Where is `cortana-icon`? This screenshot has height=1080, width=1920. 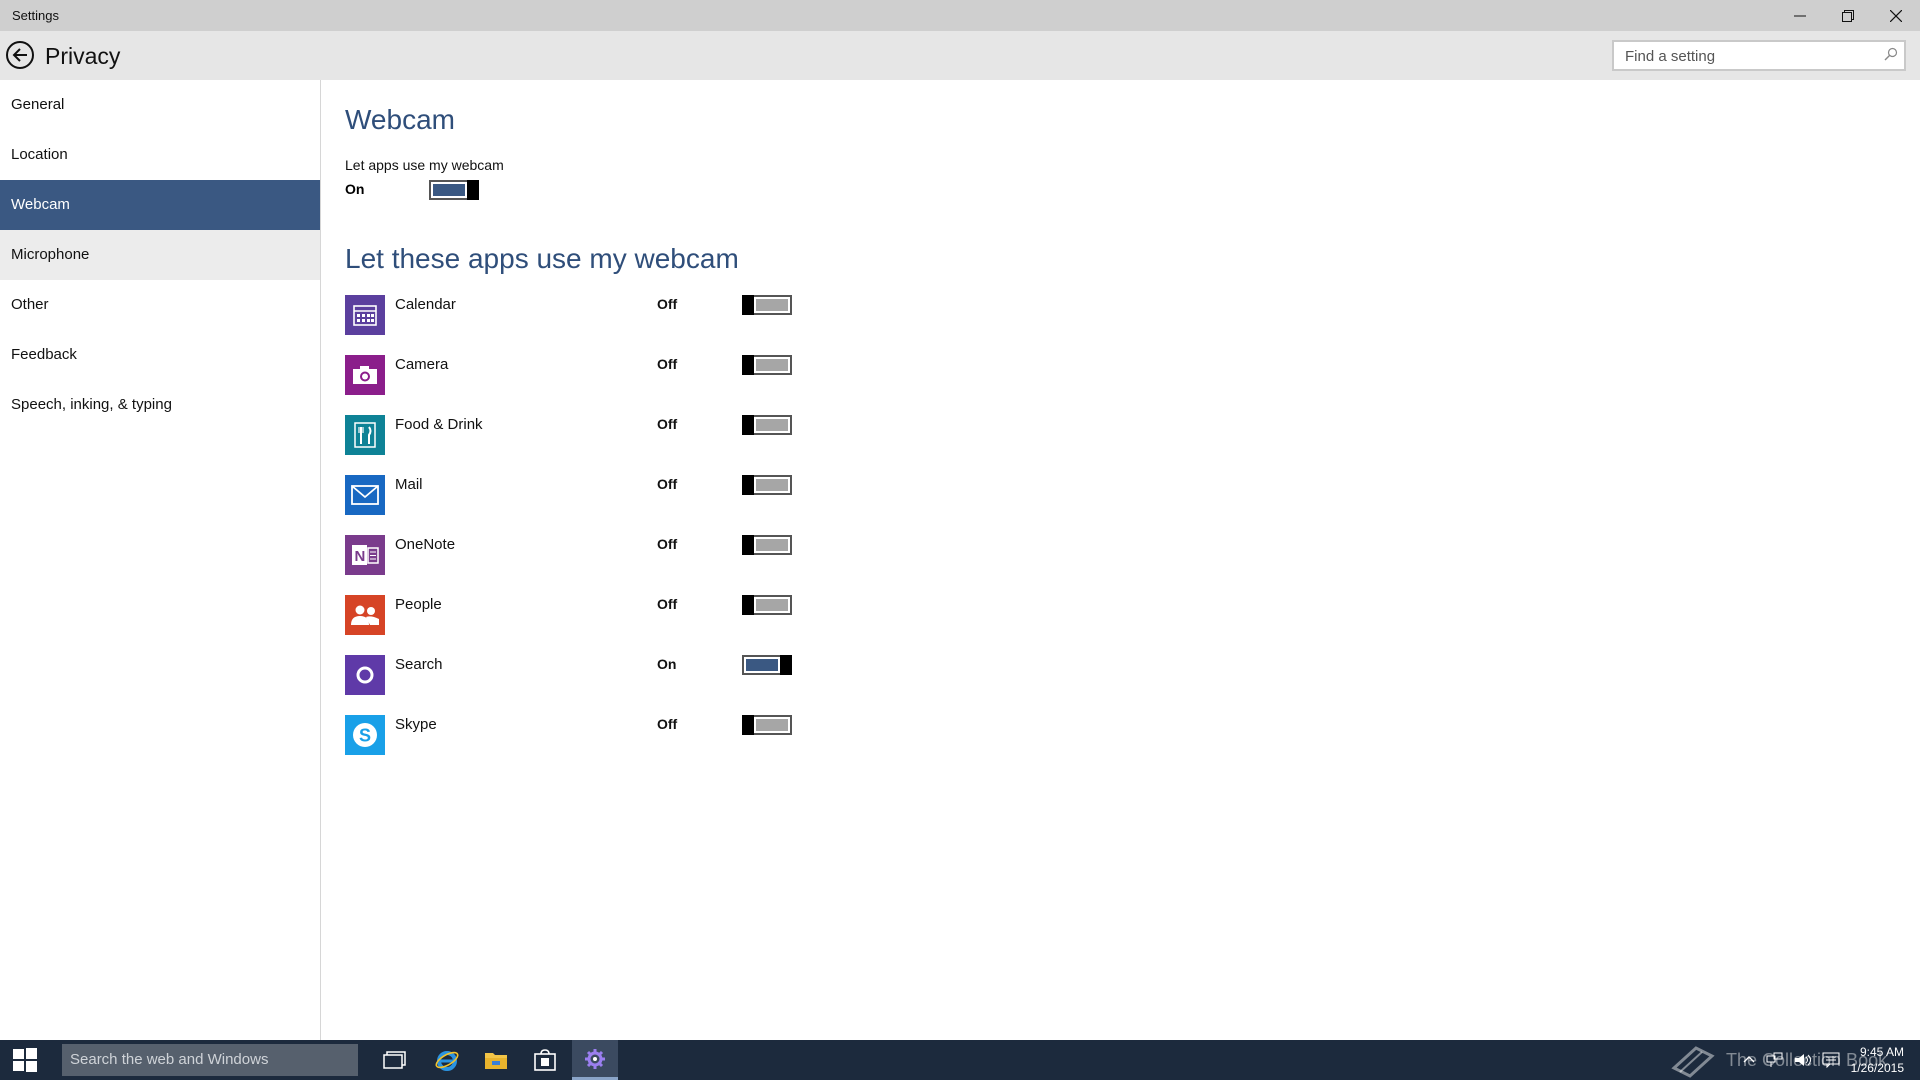 cortana-icon is located at coordinates (365, 675).